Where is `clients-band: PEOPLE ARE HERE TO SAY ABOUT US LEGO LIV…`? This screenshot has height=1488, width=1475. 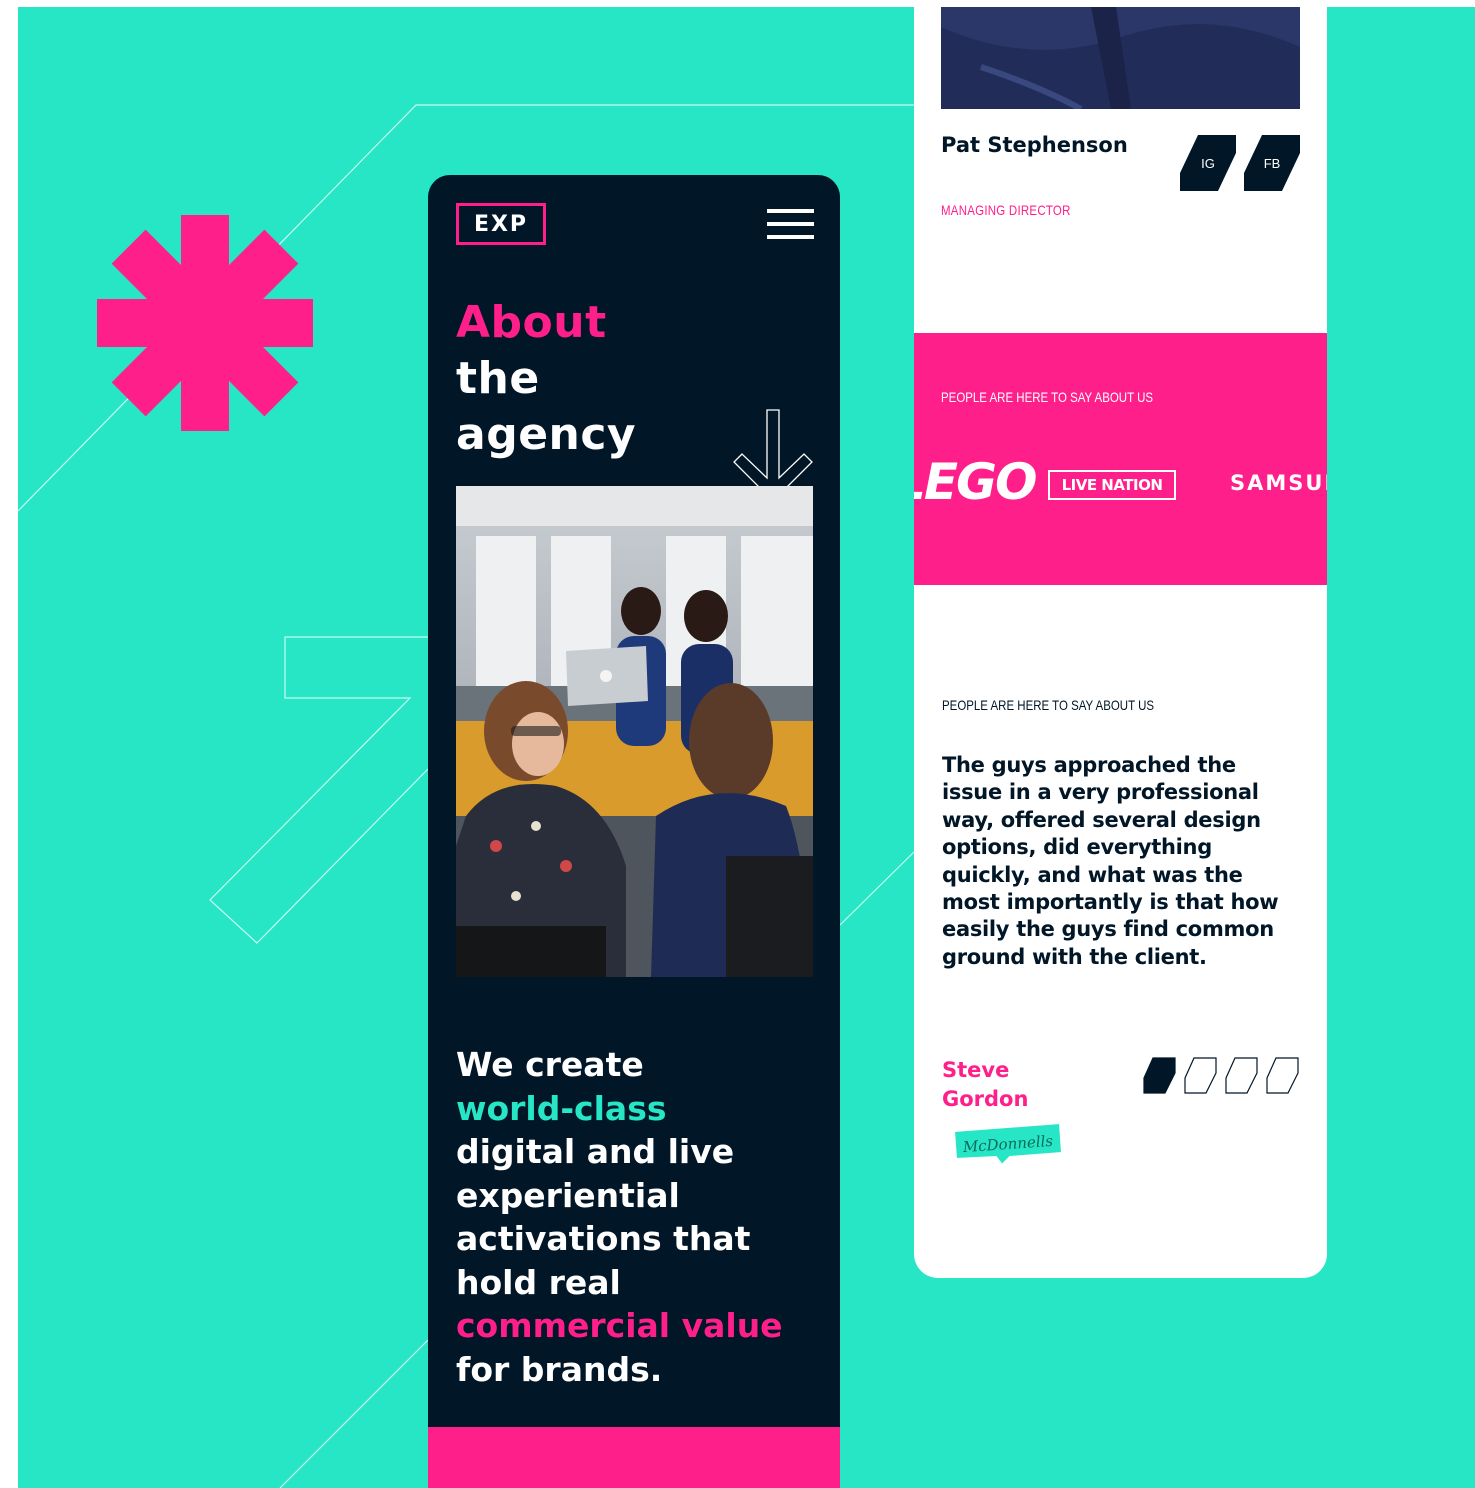 clients-band: PEOPLE ARE HERE TO SAY ABOUT US LEGO LIV… is located at coordinates (1120, 459).